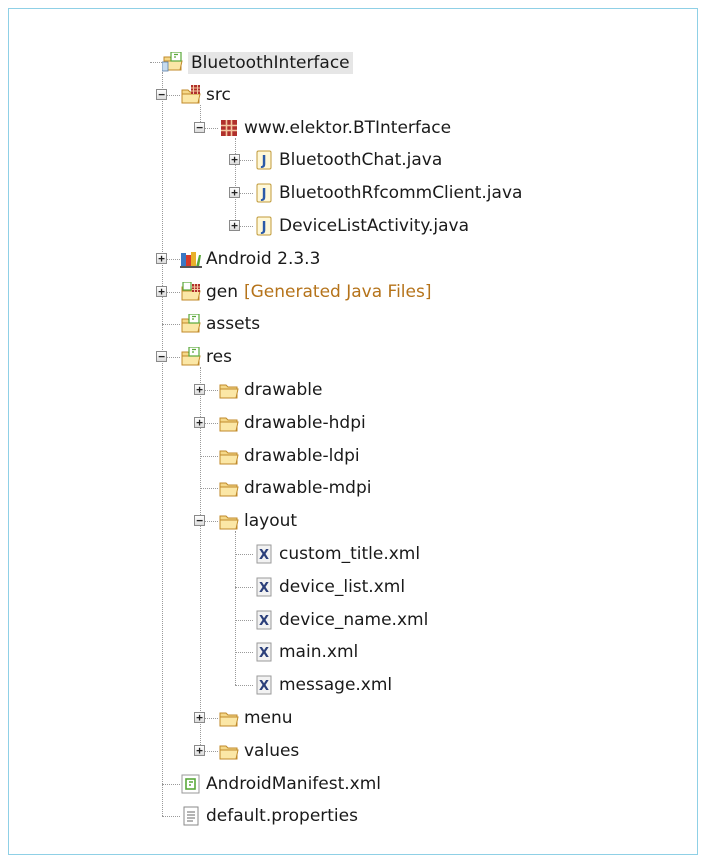  I want to click on tree-item-label: drawable-mdpi, so click(308, 488).